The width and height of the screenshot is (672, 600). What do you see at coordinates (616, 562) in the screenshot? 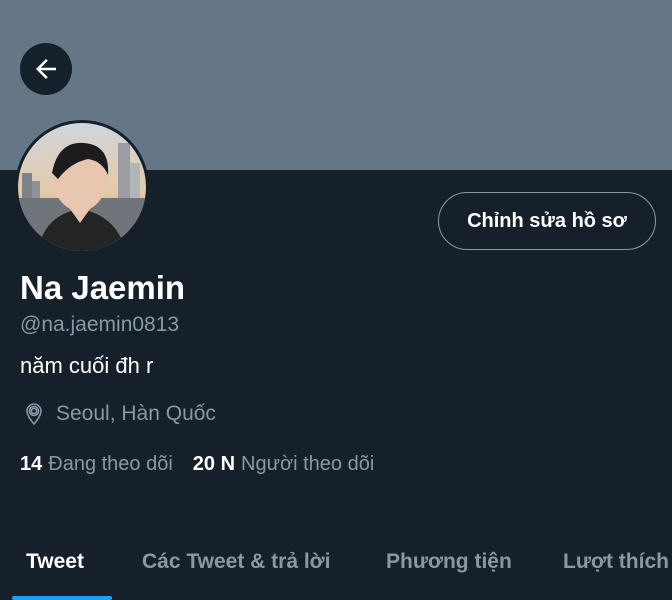
I see `tab-likes: Lượt thích` at bounding box center [616, 562].